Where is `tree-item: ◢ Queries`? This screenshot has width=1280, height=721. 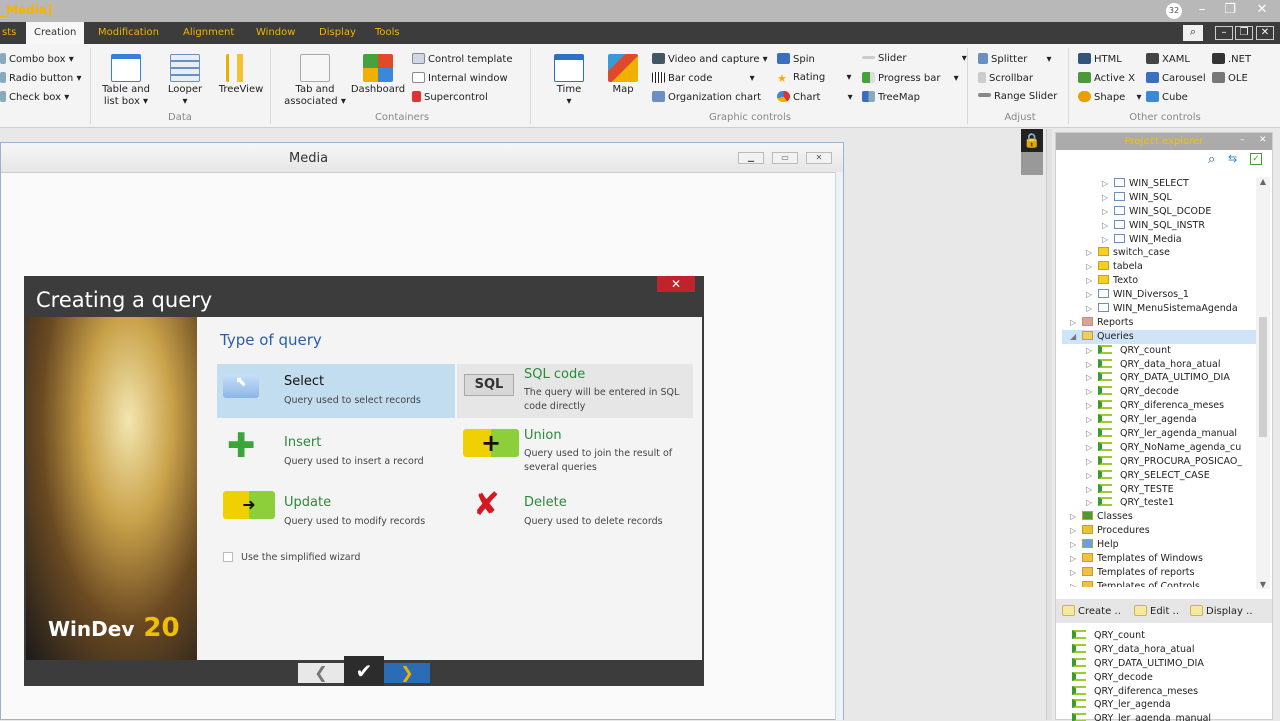 tree-item: ◢ Queries is located at coordinates (1159, 336).